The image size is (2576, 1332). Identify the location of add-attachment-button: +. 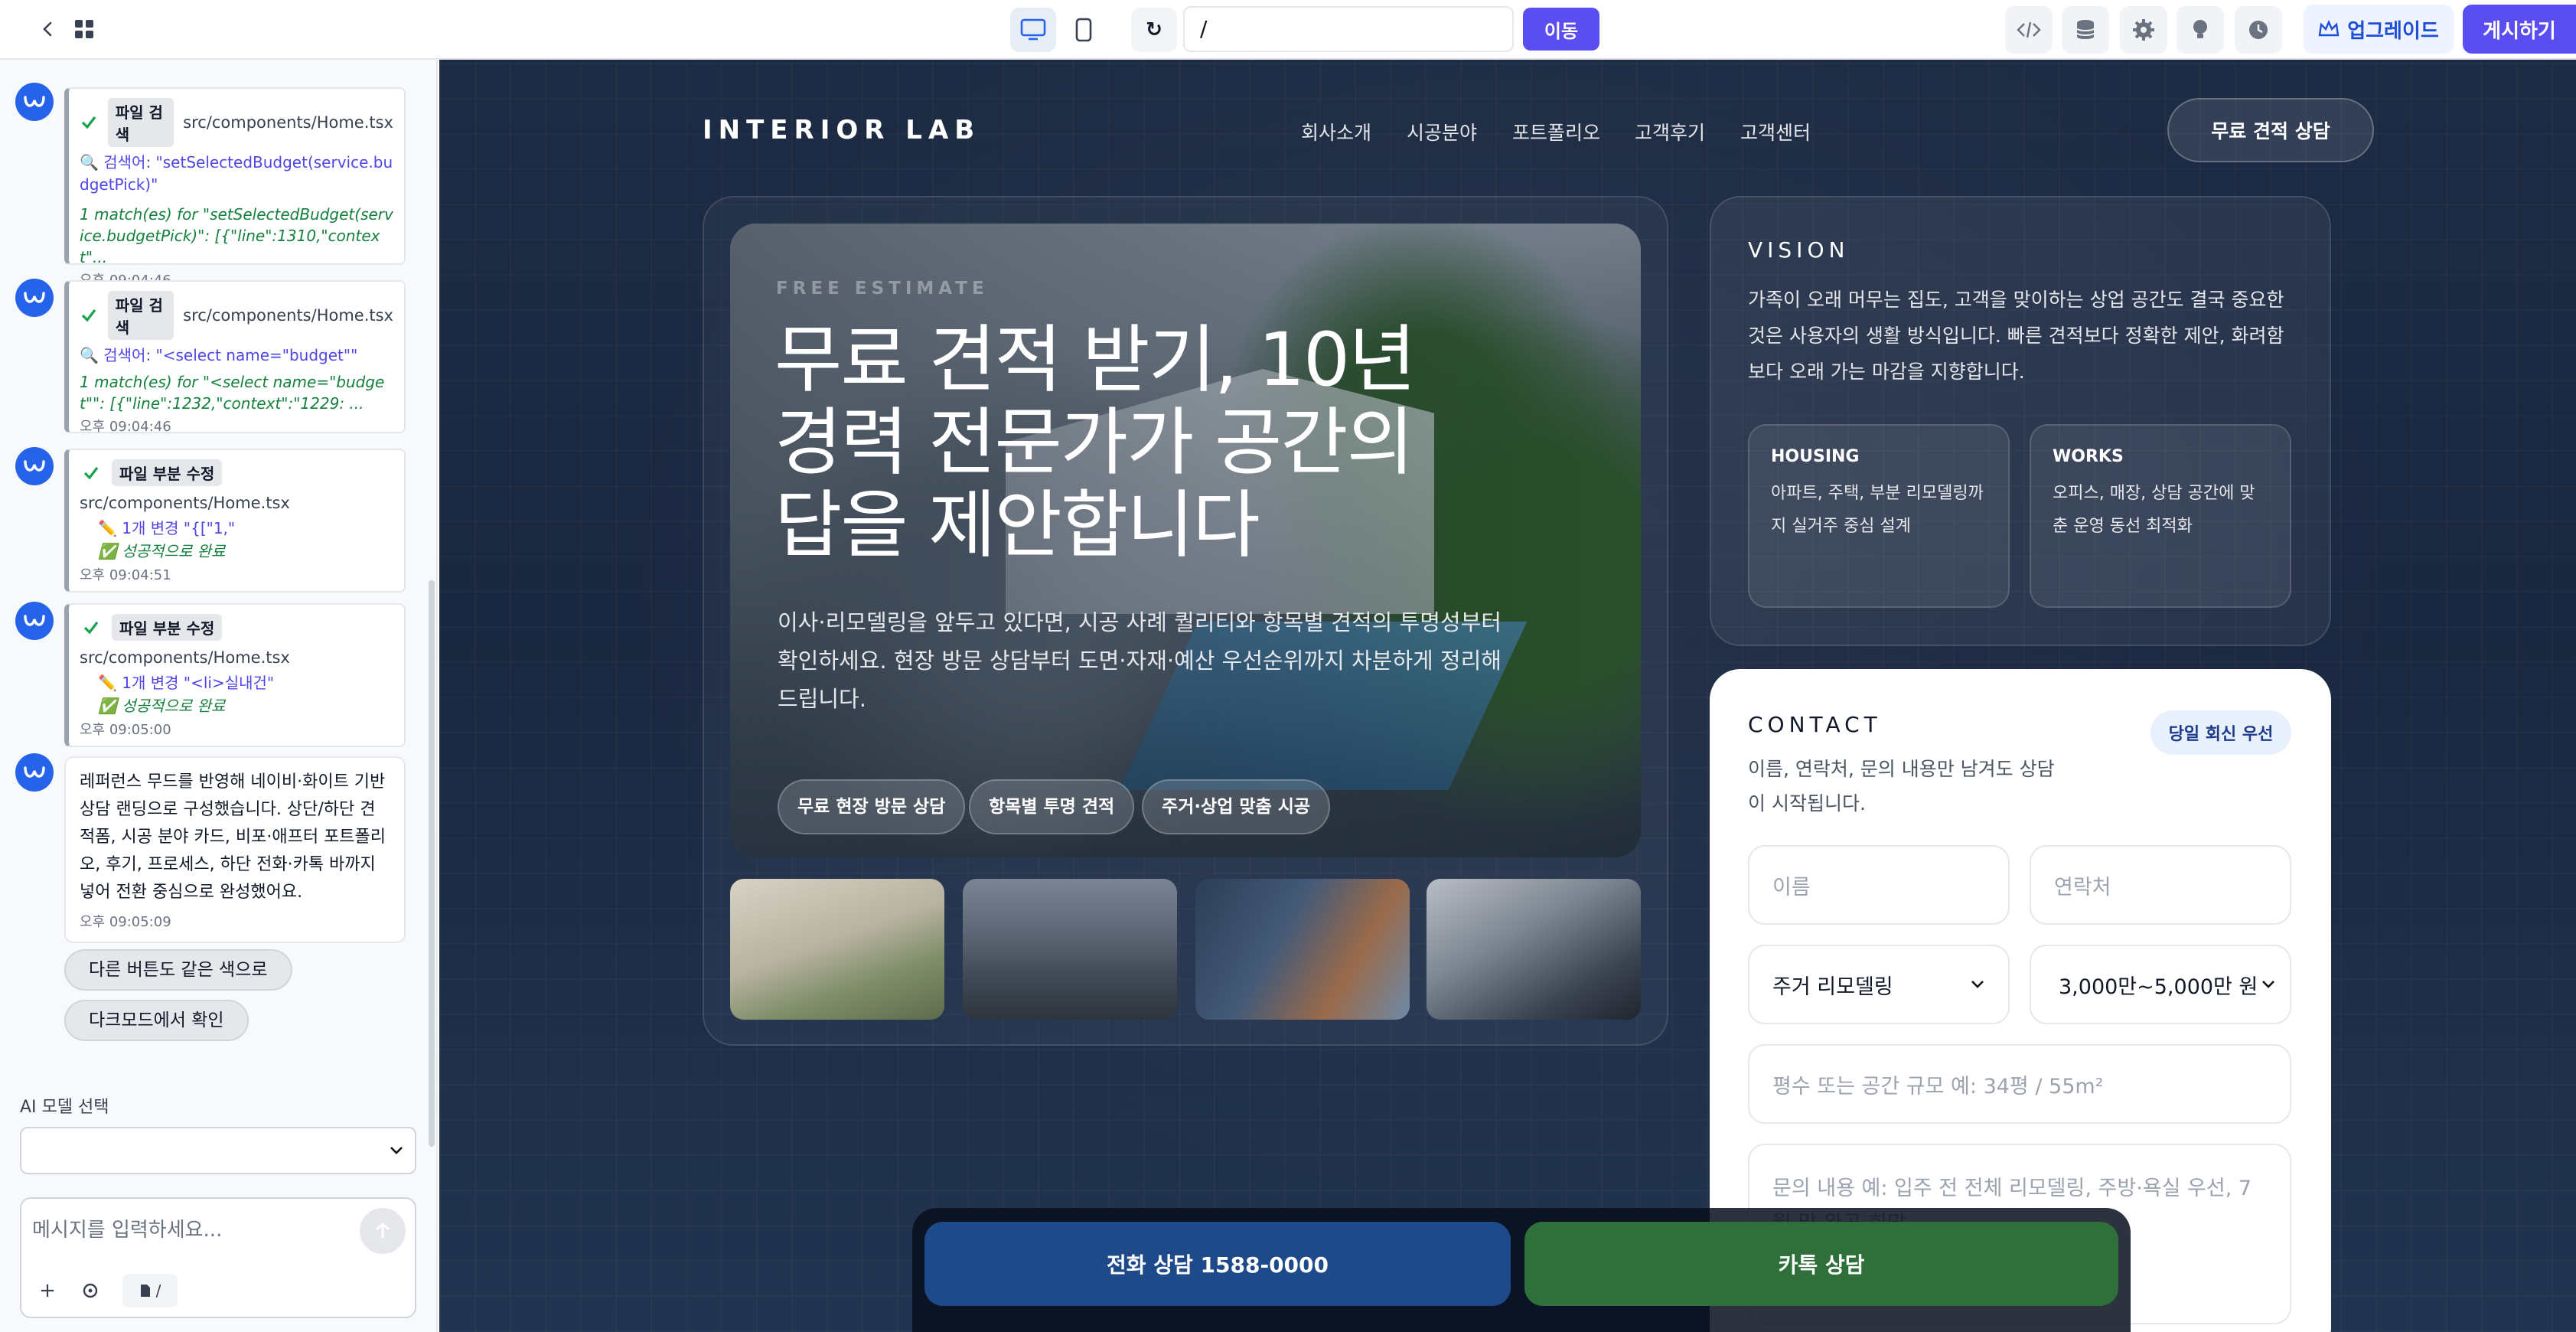
(47, 1291).